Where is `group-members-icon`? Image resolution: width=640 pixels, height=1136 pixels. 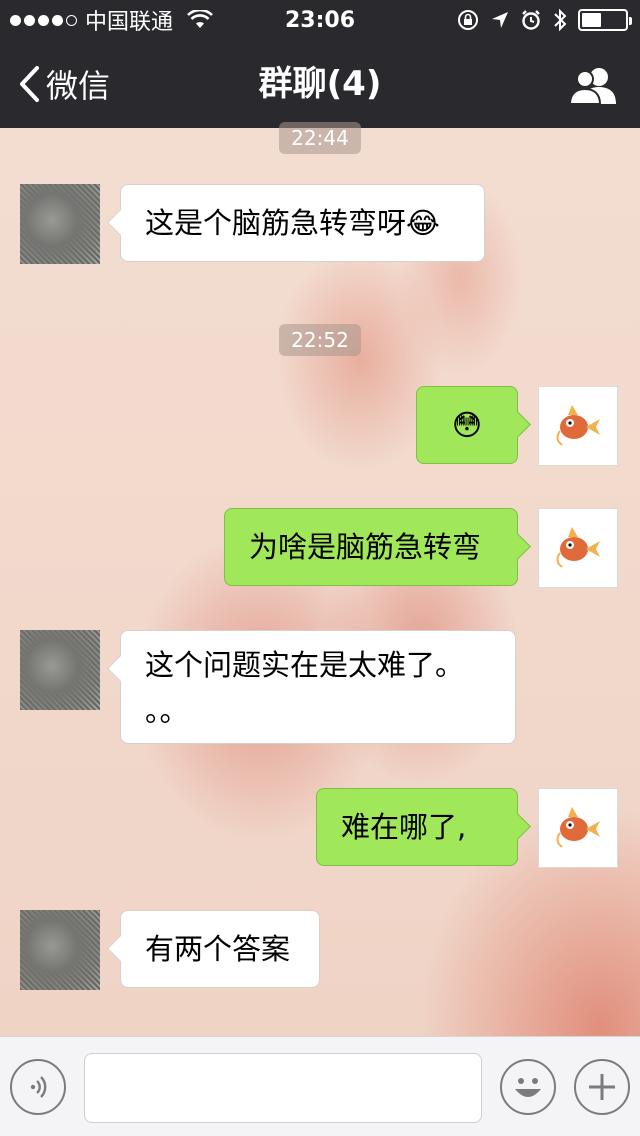 group-members-icon is located at coordinates (592, 86).